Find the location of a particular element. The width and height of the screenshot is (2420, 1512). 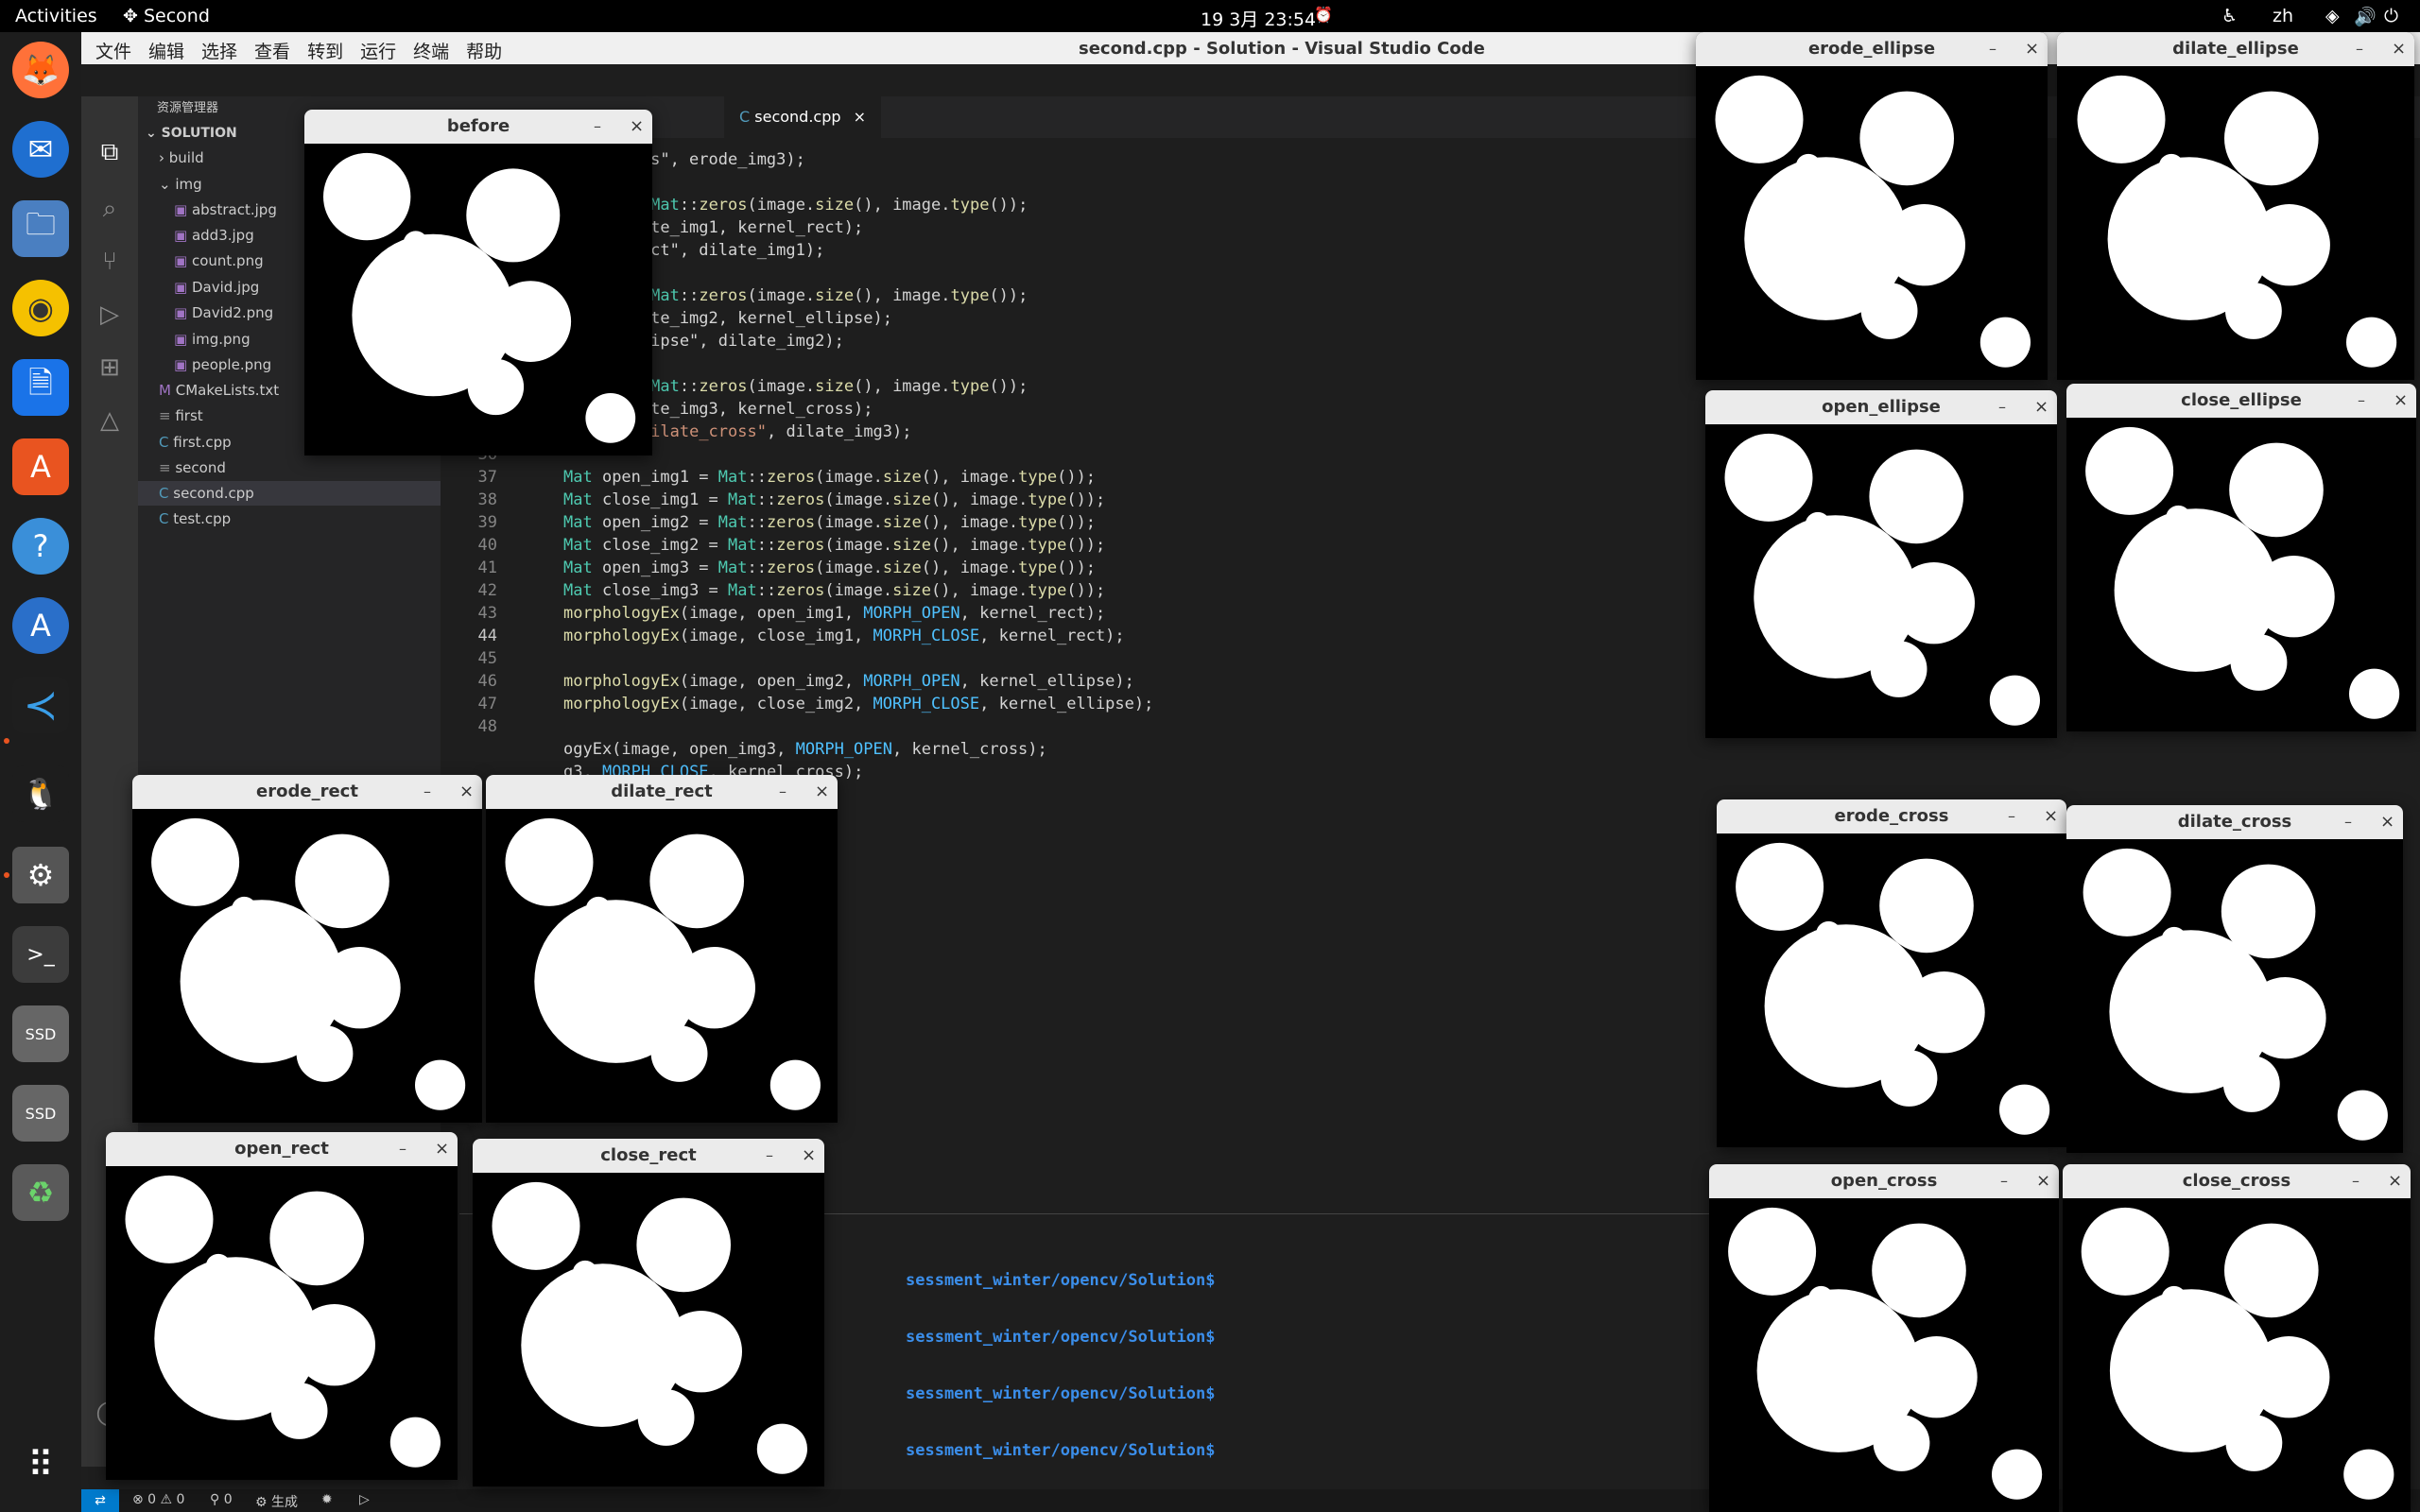

source-control-icon: ⑂ is located at coordinates (110, 265).